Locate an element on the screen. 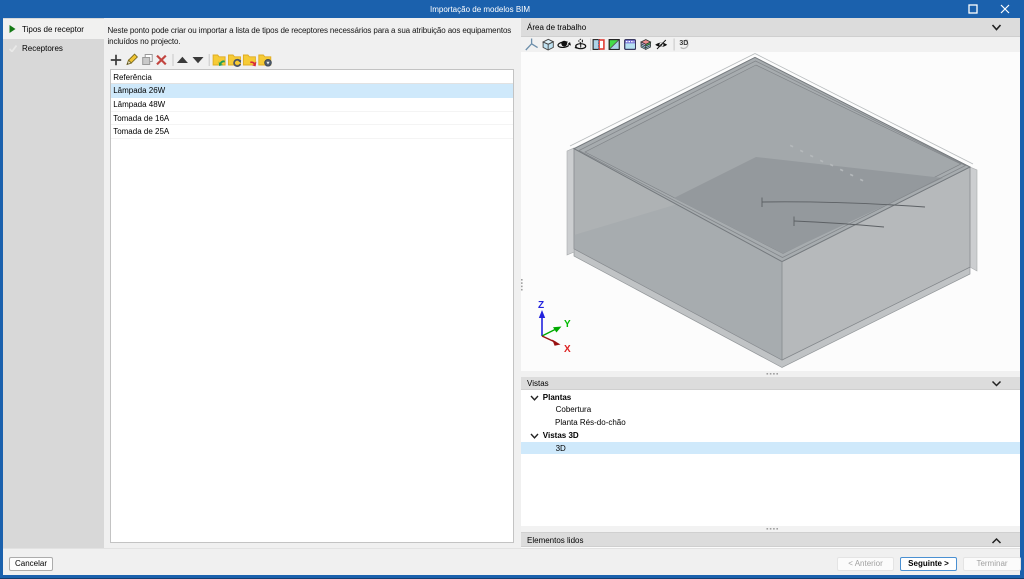 Image resolution: width=1024 pixels, height=579 pixels. svg-text: X is located at coordinates (567, 349).